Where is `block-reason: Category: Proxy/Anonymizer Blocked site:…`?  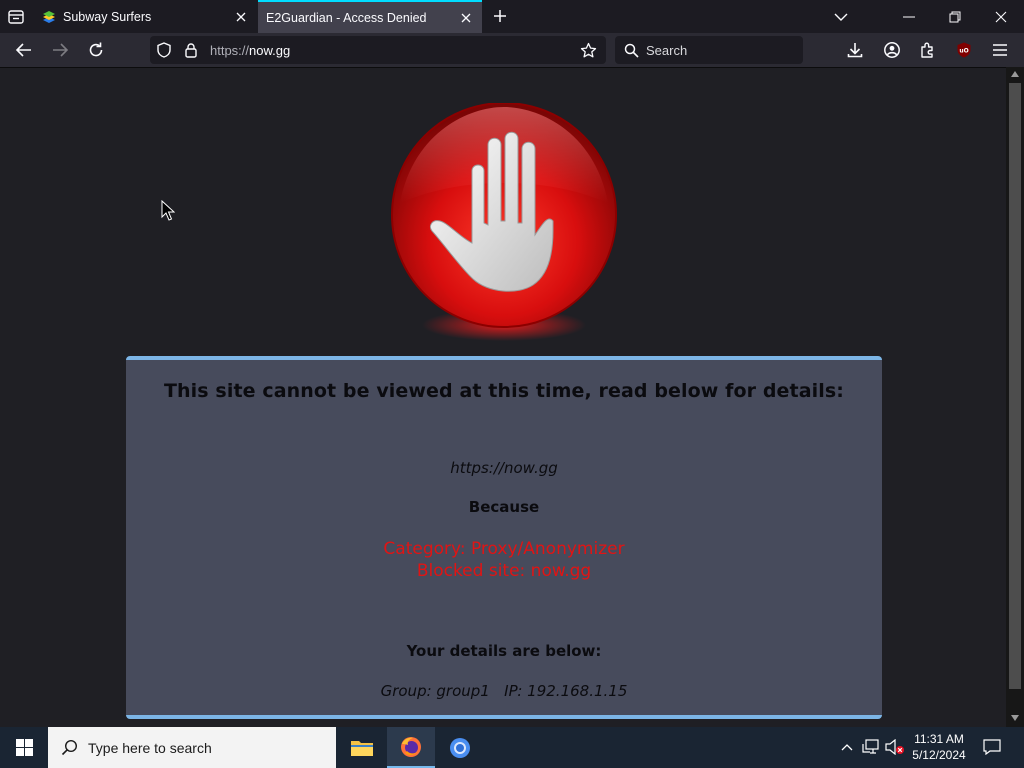 block-reason: Category: Proxy/Anonymizer Blocked site:… is located at coordinates (504, 560).